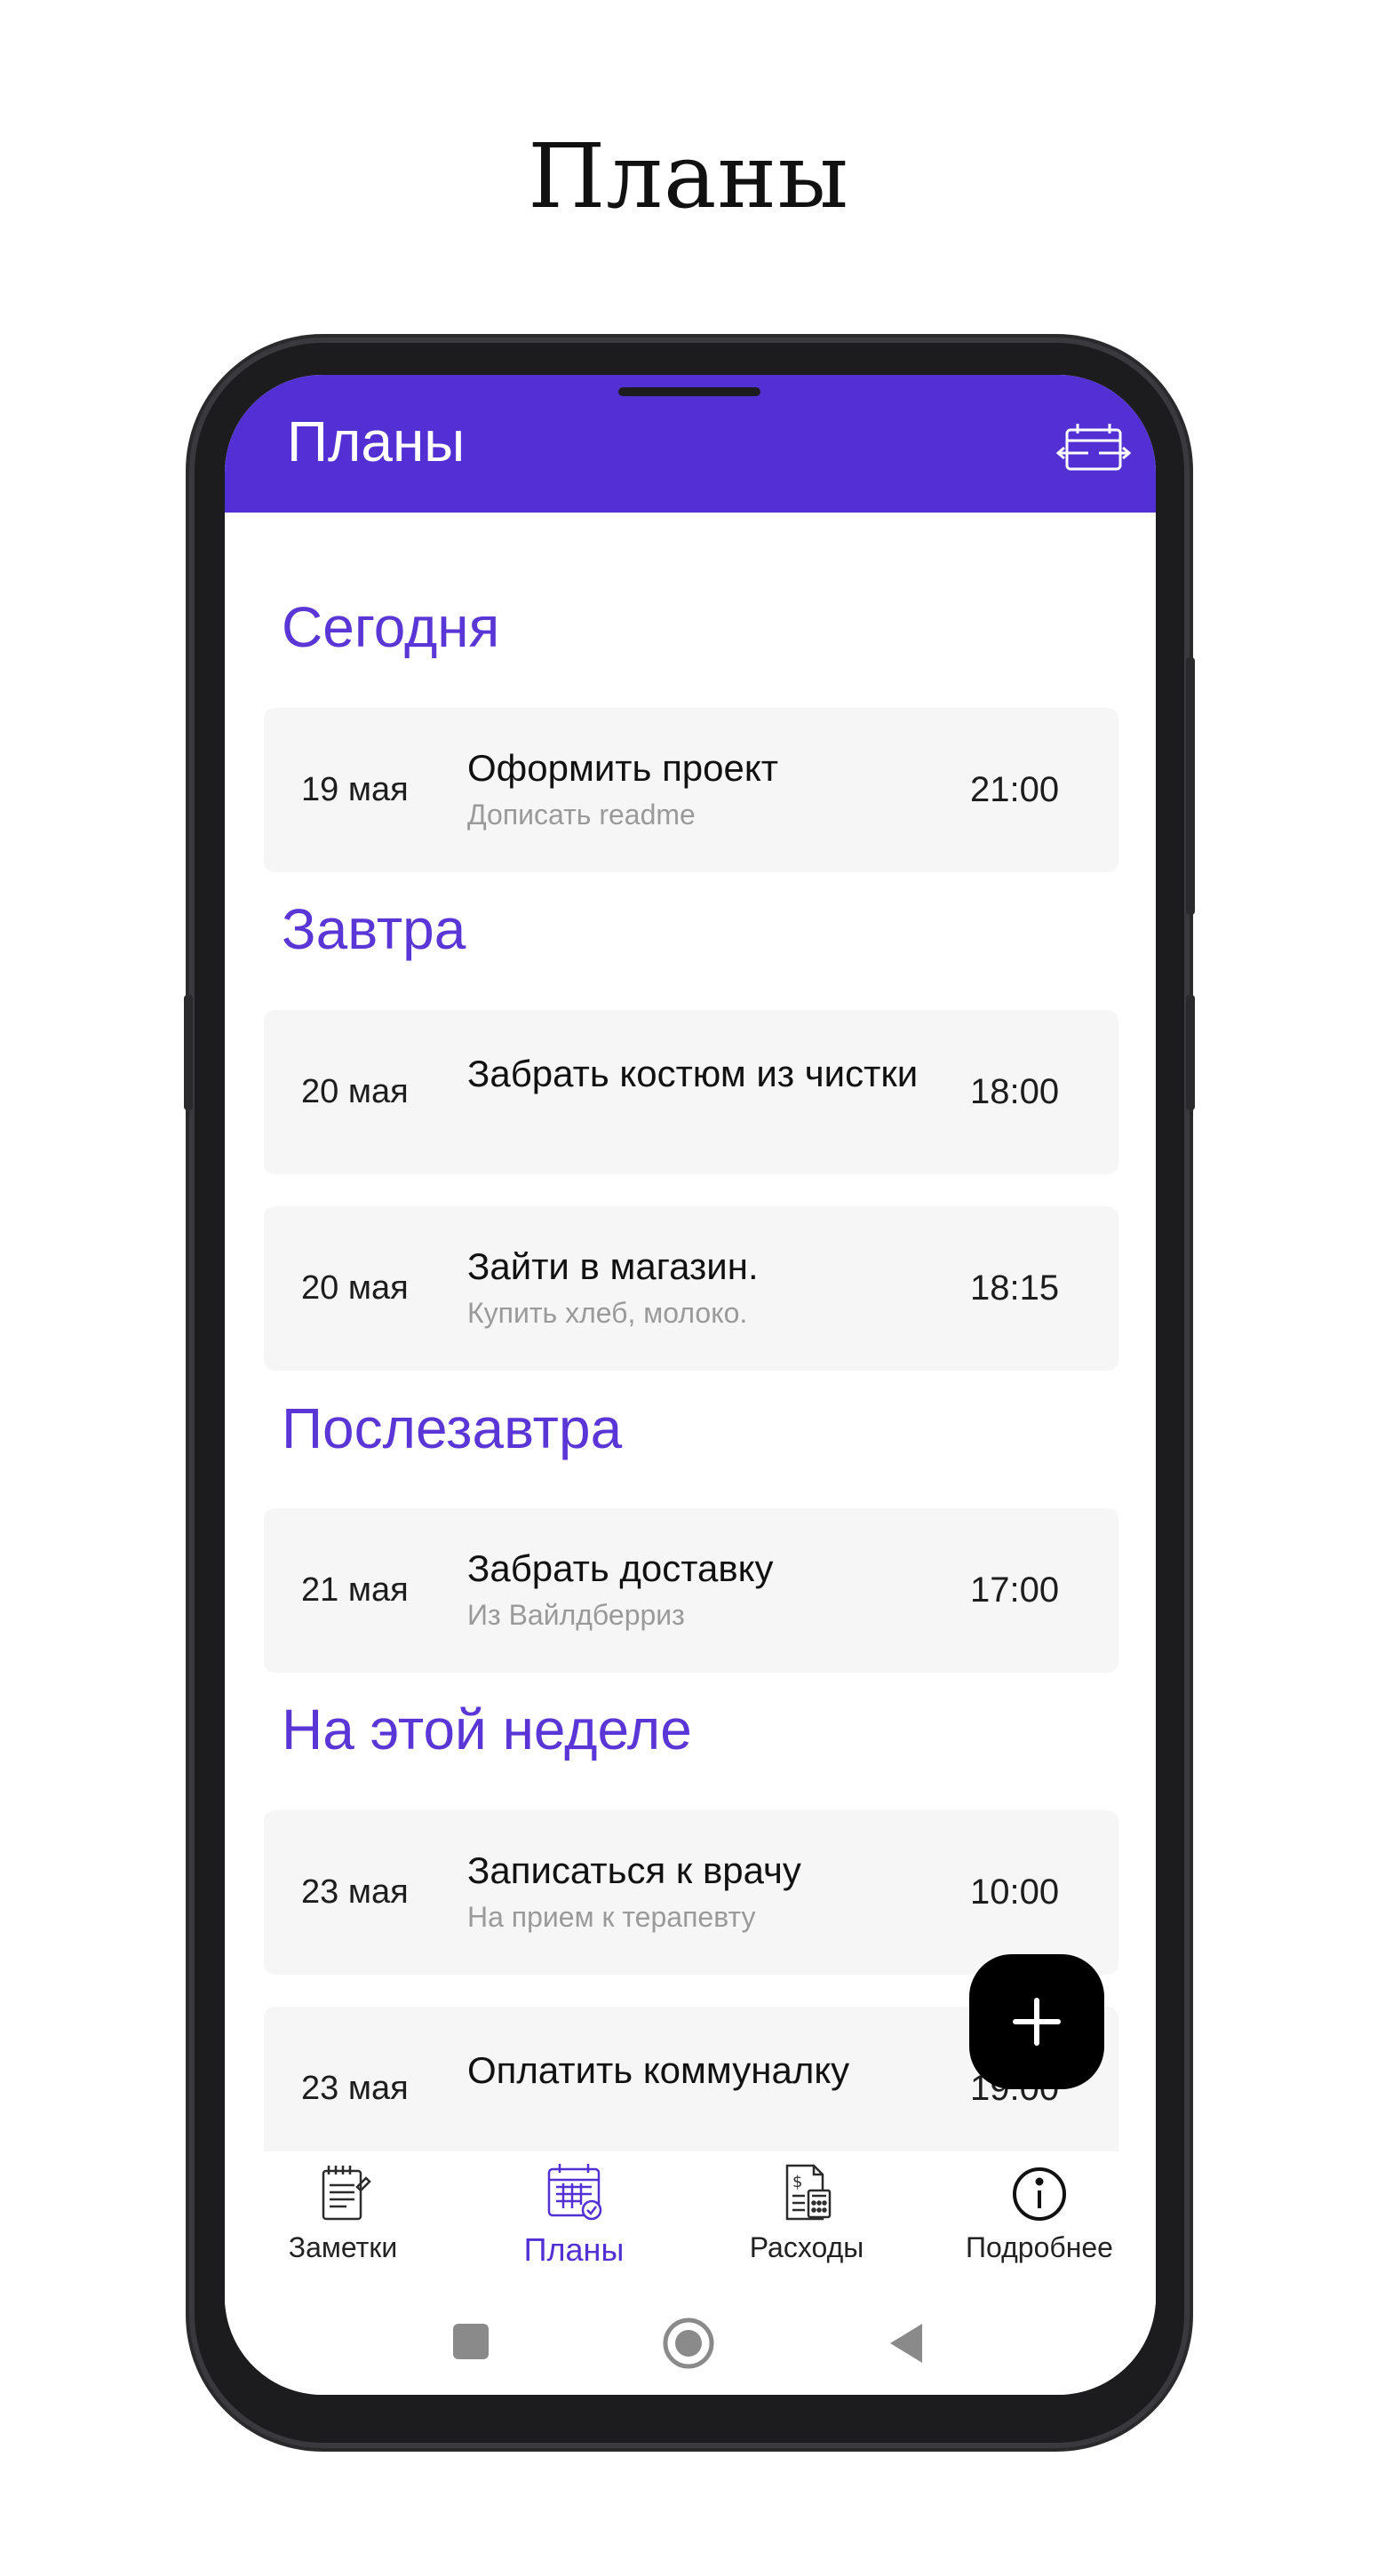  I want to click on nav-label-plans: Планы, so click(574, 2249).